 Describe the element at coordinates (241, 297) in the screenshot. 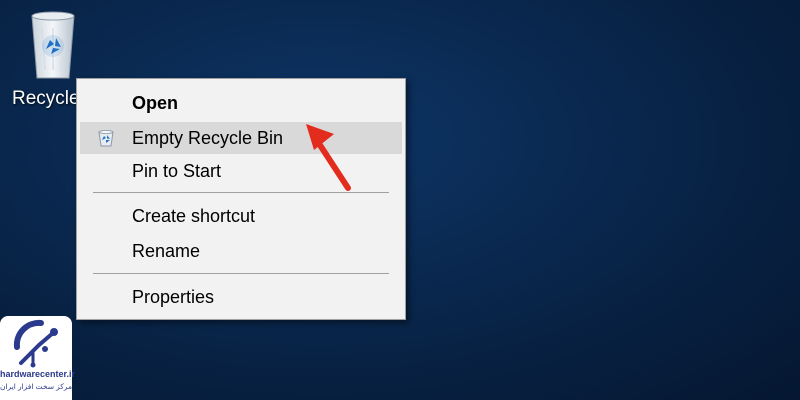

I see `menu-item-properties: Properties` at that location.